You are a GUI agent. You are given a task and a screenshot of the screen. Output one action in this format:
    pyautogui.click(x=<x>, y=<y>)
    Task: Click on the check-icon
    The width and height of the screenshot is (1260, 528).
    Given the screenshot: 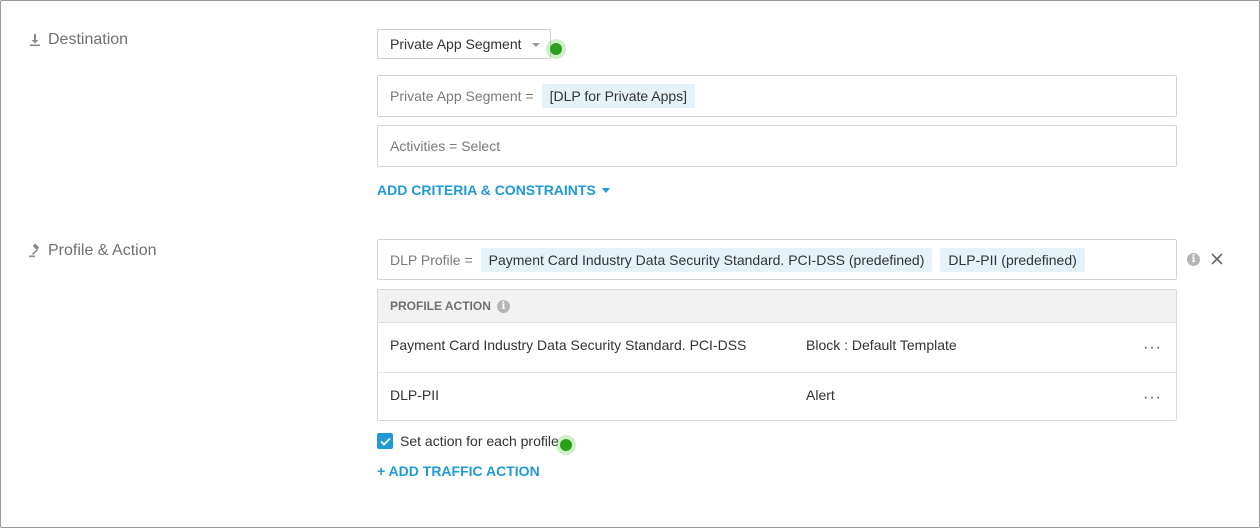 What is the action you would take?
    pyautogui.click(x=385, y=441)
    